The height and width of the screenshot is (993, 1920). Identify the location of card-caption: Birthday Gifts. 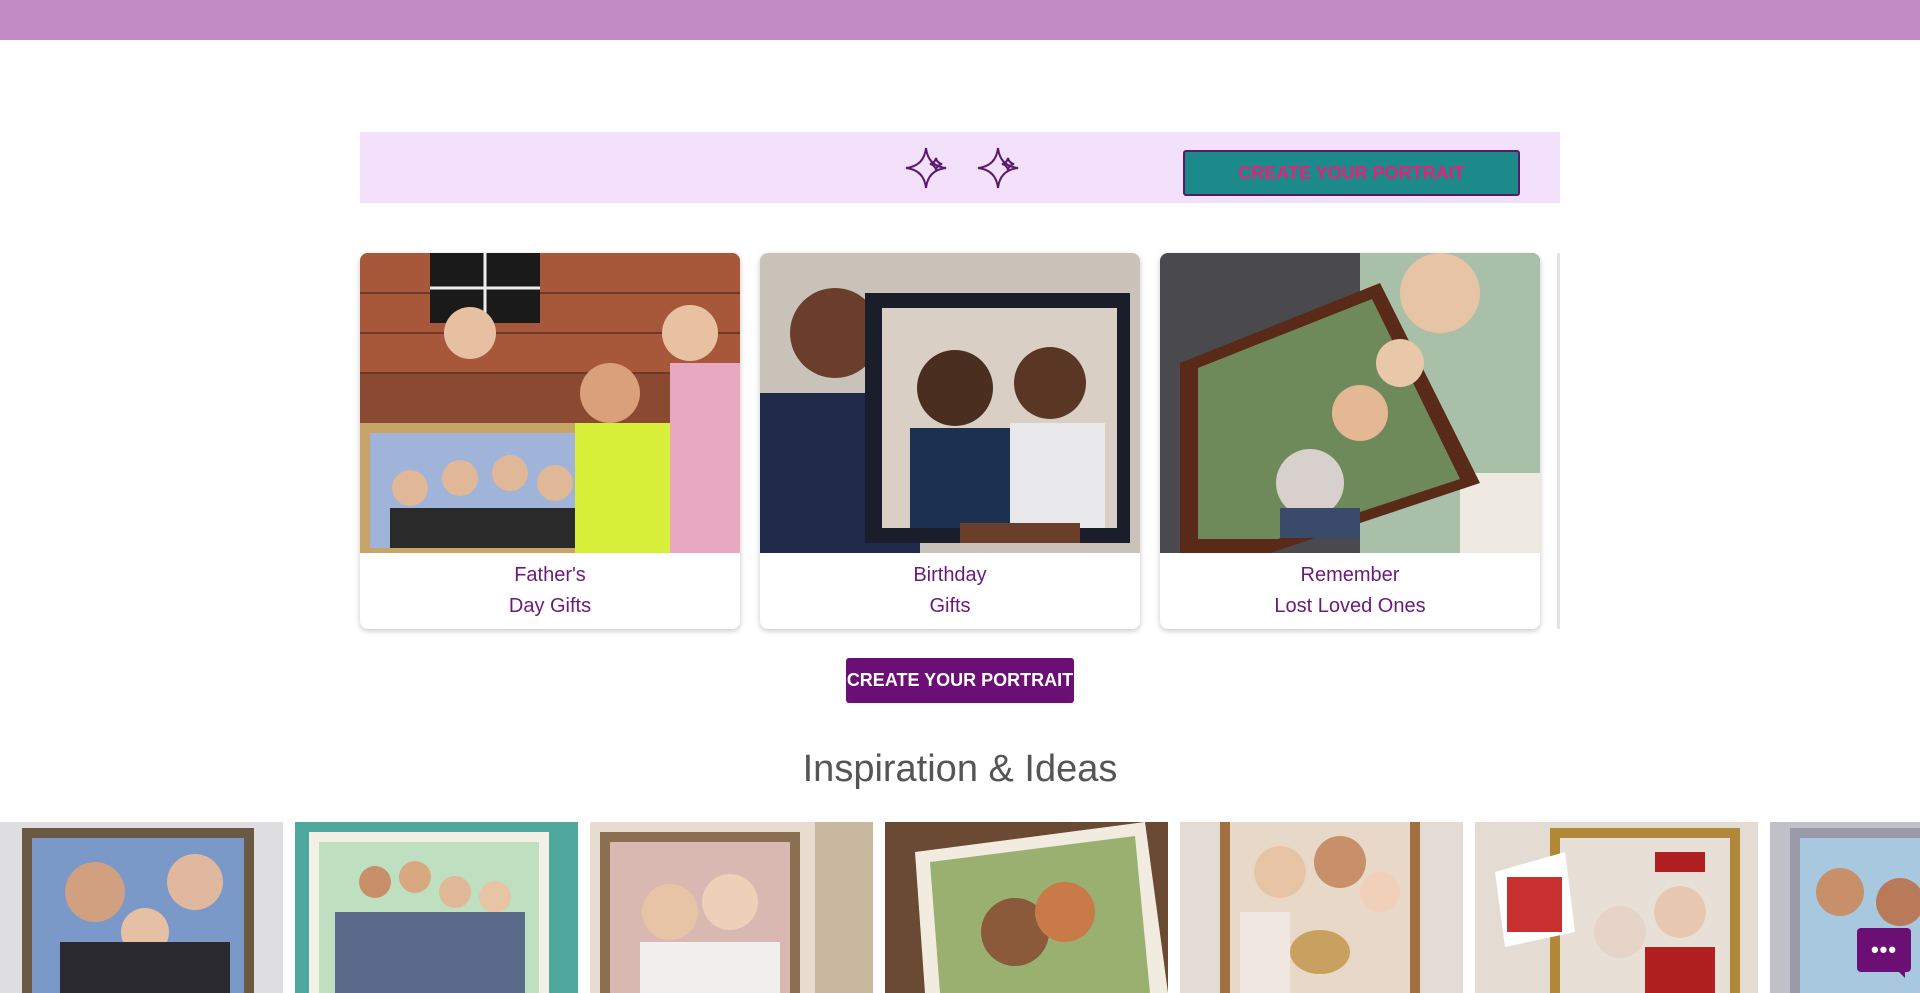
(950, 591).